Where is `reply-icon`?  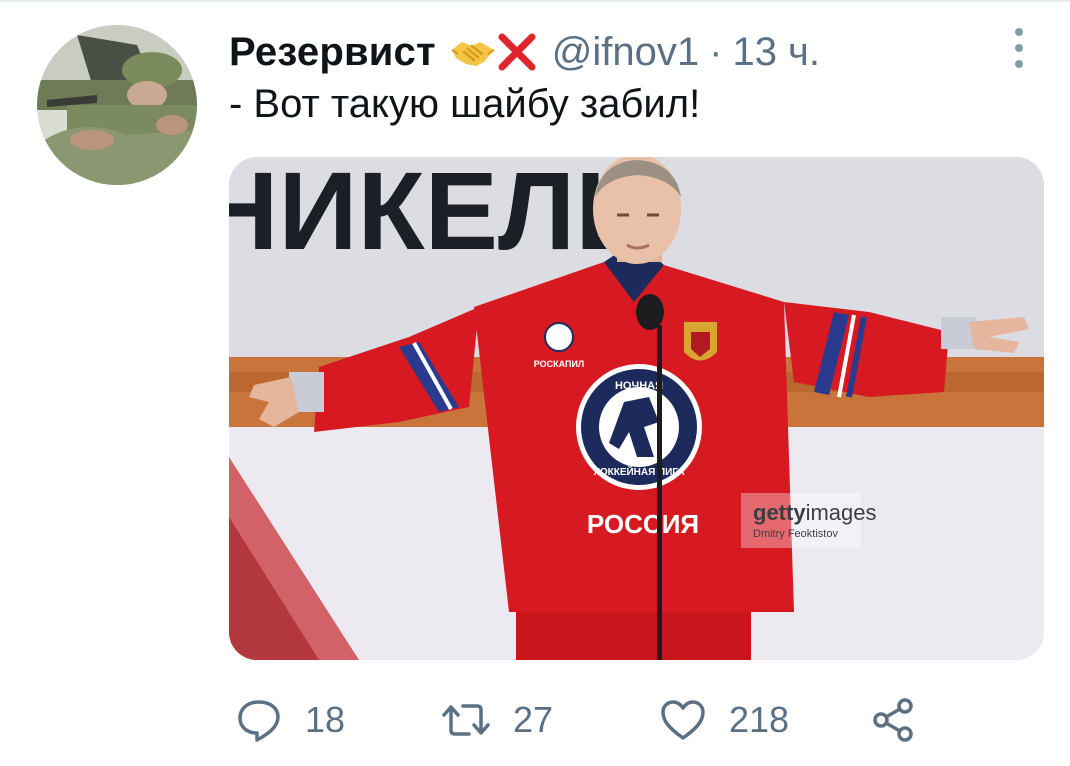 reply-icon is located at coordinates (259, 721).